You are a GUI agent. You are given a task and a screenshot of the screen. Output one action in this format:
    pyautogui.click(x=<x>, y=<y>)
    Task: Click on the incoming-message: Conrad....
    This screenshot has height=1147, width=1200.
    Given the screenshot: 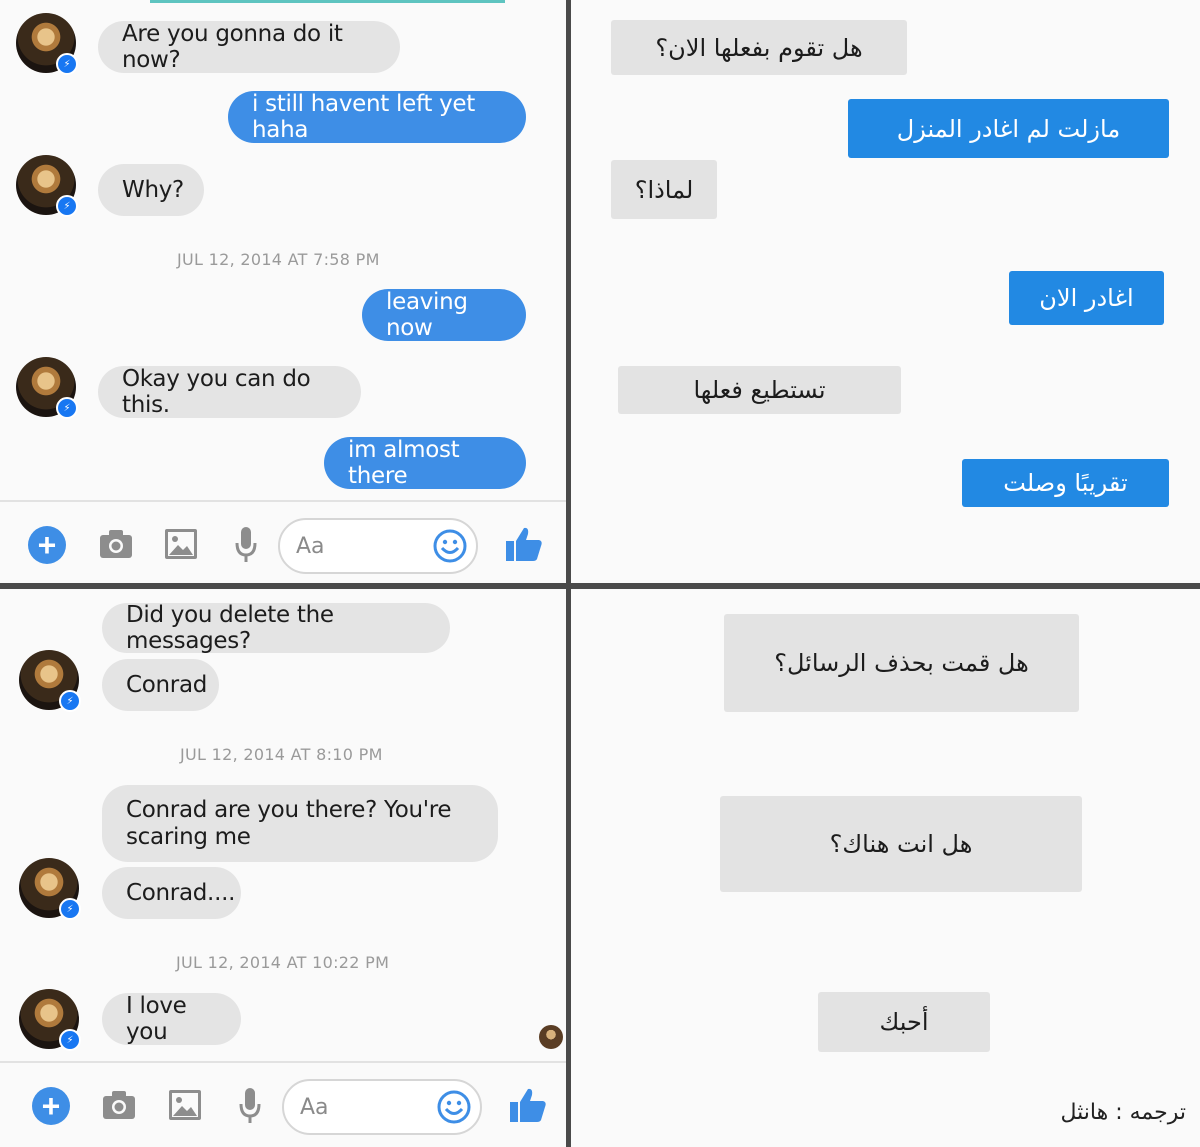 What is the action you would take?
    pyautogui.click(x=171, y=893)
    